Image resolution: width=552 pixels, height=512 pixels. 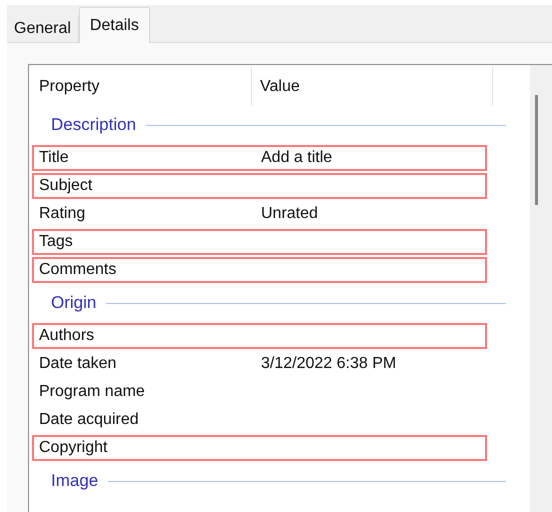 What do you see at coordinates (78, 270) in the screenshot?
I see `property-name: Comments` at bounding box center [78, 270].